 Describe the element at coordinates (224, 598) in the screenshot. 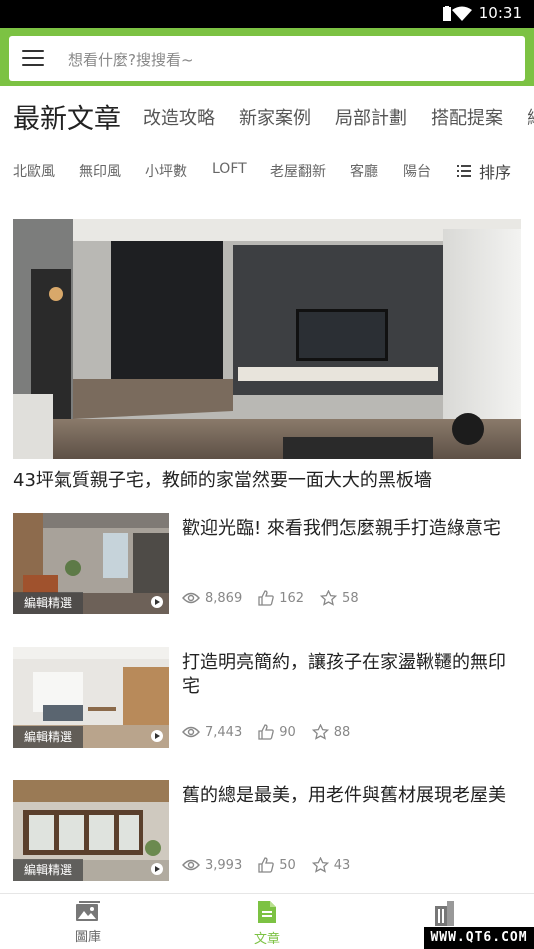

I see `view-count: 8,869` at that location.